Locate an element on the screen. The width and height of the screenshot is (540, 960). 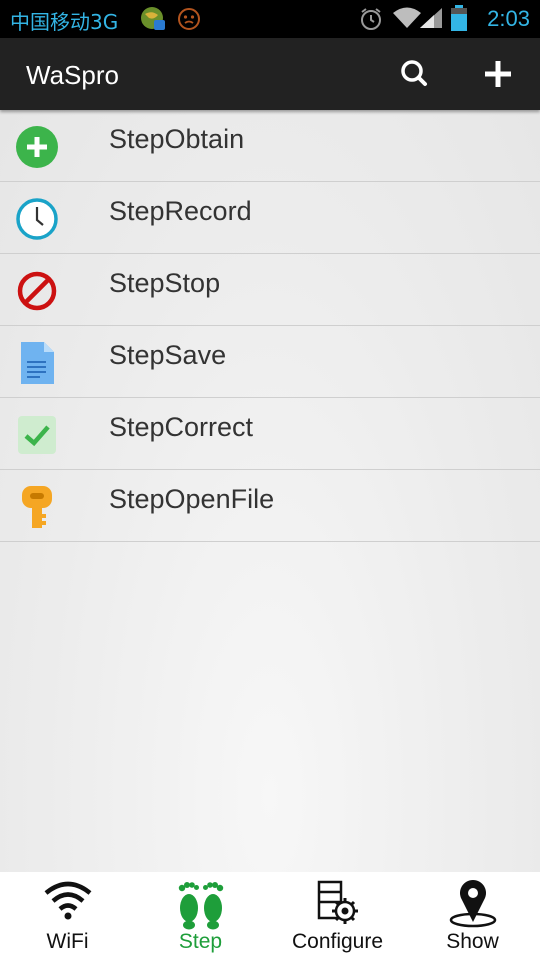
list-item-label: StepRecord is located at coordinates (180, 211).